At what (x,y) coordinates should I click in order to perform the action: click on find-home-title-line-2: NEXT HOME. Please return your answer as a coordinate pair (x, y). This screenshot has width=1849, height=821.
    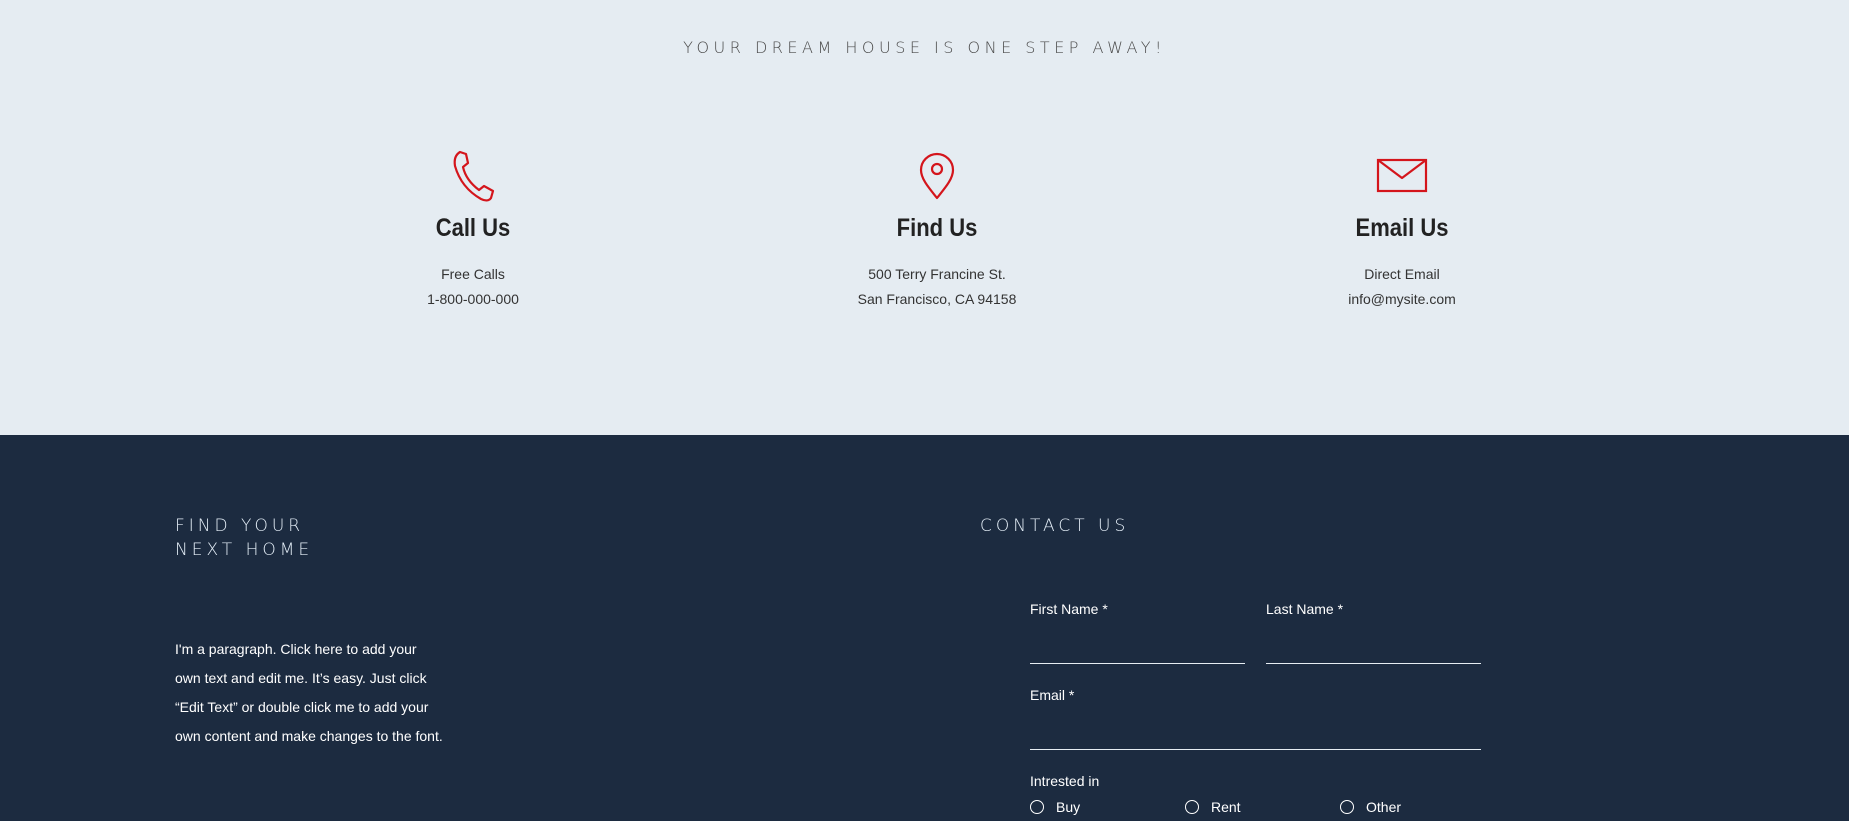
    Looking at the image, I should click on (244, 550).